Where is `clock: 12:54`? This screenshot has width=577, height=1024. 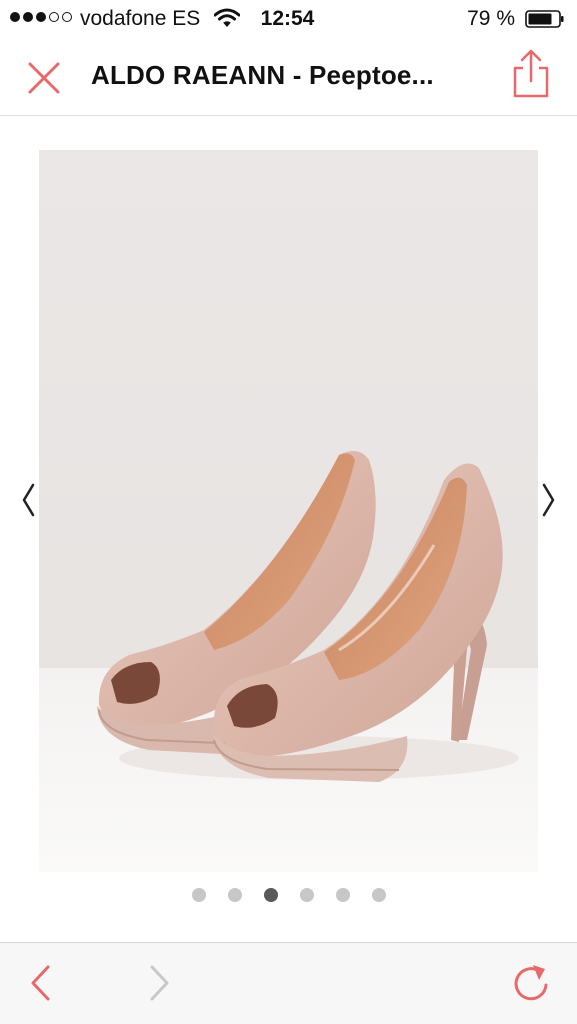 clock: 12:54 is located at coordinates (287, 18).